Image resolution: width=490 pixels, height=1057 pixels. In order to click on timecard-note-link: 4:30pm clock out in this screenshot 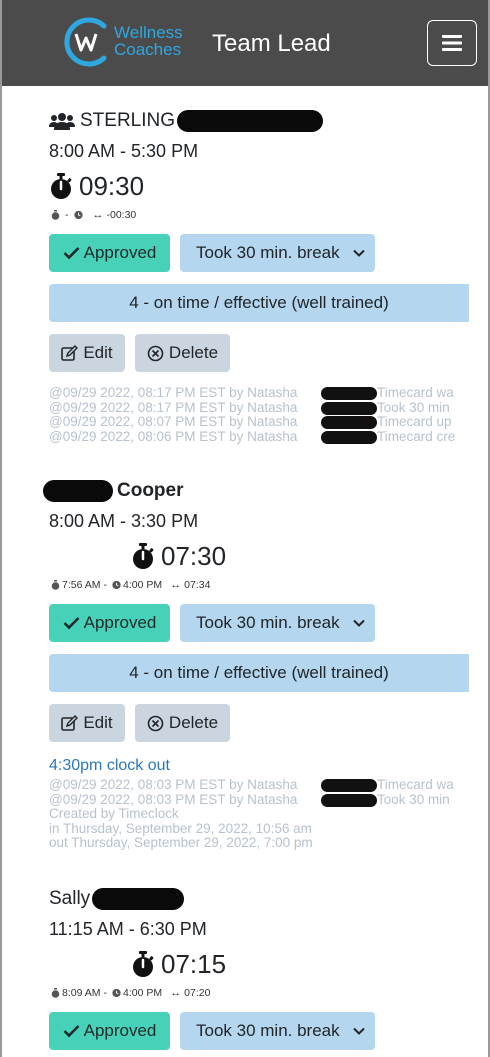, I will do `click(268, 766)`.